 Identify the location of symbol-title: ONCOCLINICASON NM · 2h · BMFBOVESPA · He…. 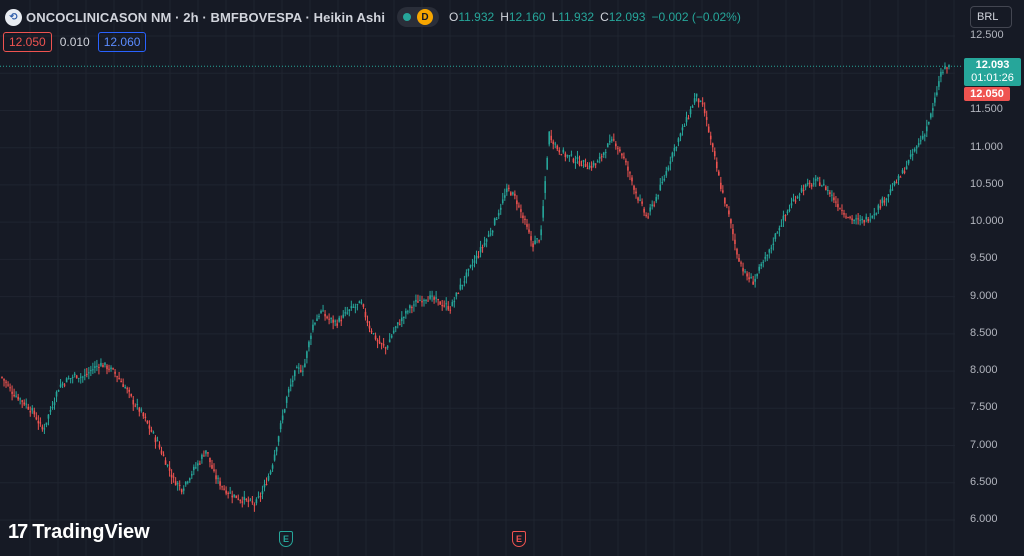
(205, 17).